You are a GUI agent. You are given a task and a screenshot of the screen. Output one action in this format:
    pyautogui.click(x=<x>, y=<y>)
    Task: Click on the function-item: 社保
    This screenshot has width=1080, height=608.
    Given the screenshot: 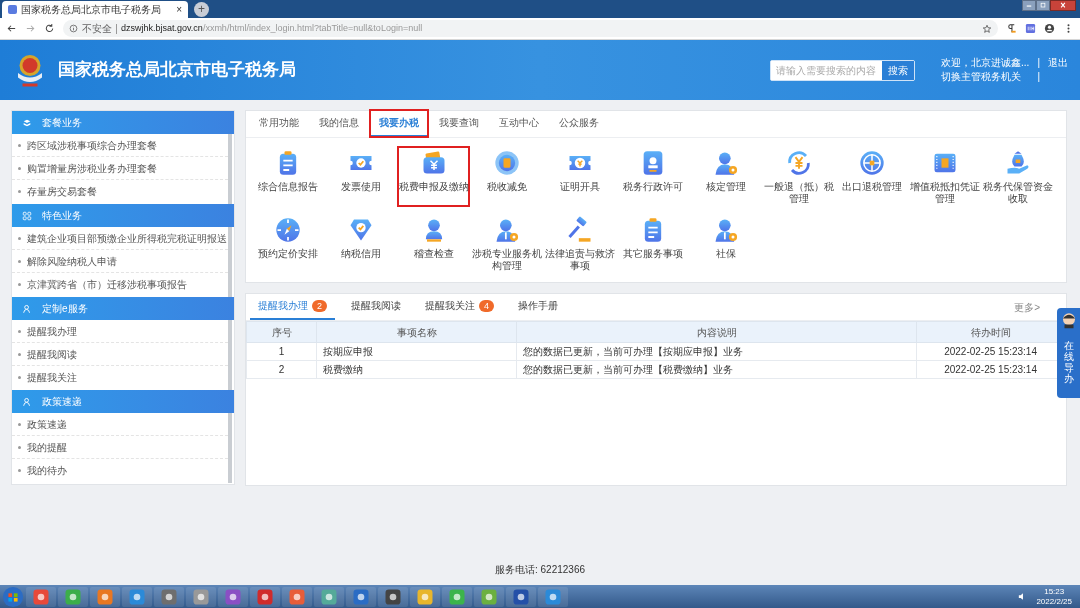 What is the action you would take?
    pyautogui.click(x=725, y=243)
    